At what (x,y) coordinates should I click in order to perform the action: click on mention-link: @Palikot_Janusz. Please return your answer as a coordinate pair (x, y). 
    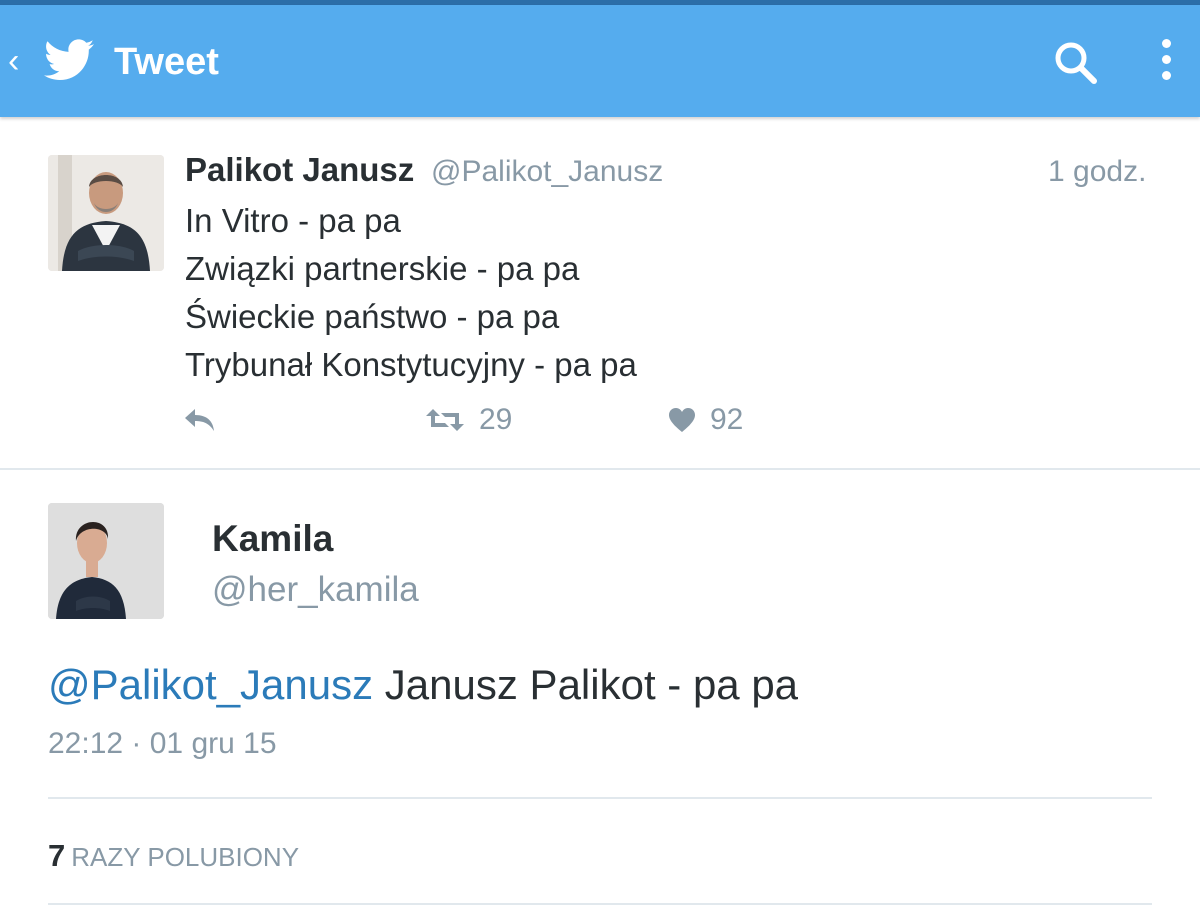
    Looking at the image, I should click on (210, 684).